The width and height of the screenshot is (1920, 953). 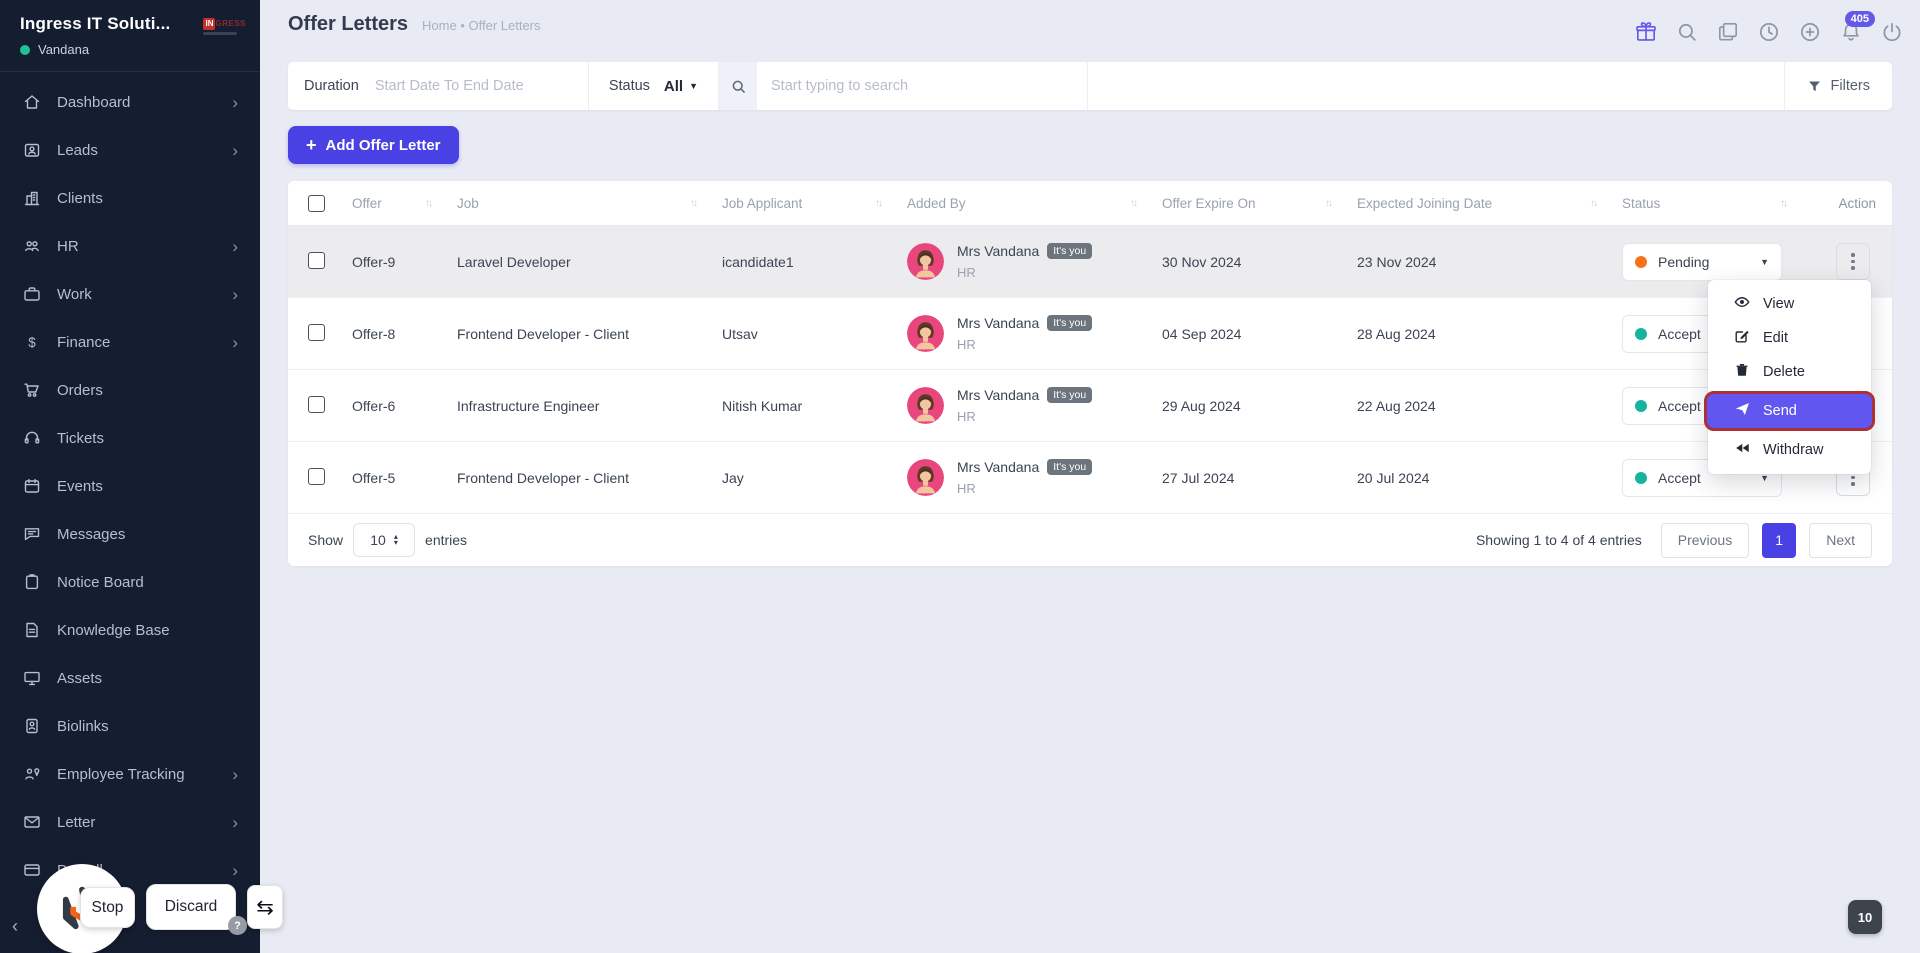 I want to click on status-select: Pending ▼, so click(x=1702, y=261).